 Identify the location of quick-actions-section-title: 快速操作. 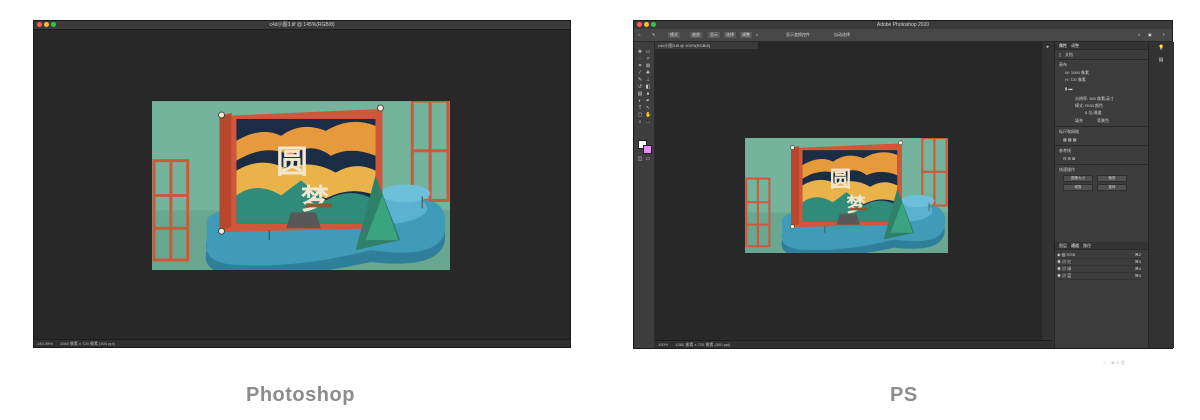
(1067, 169).